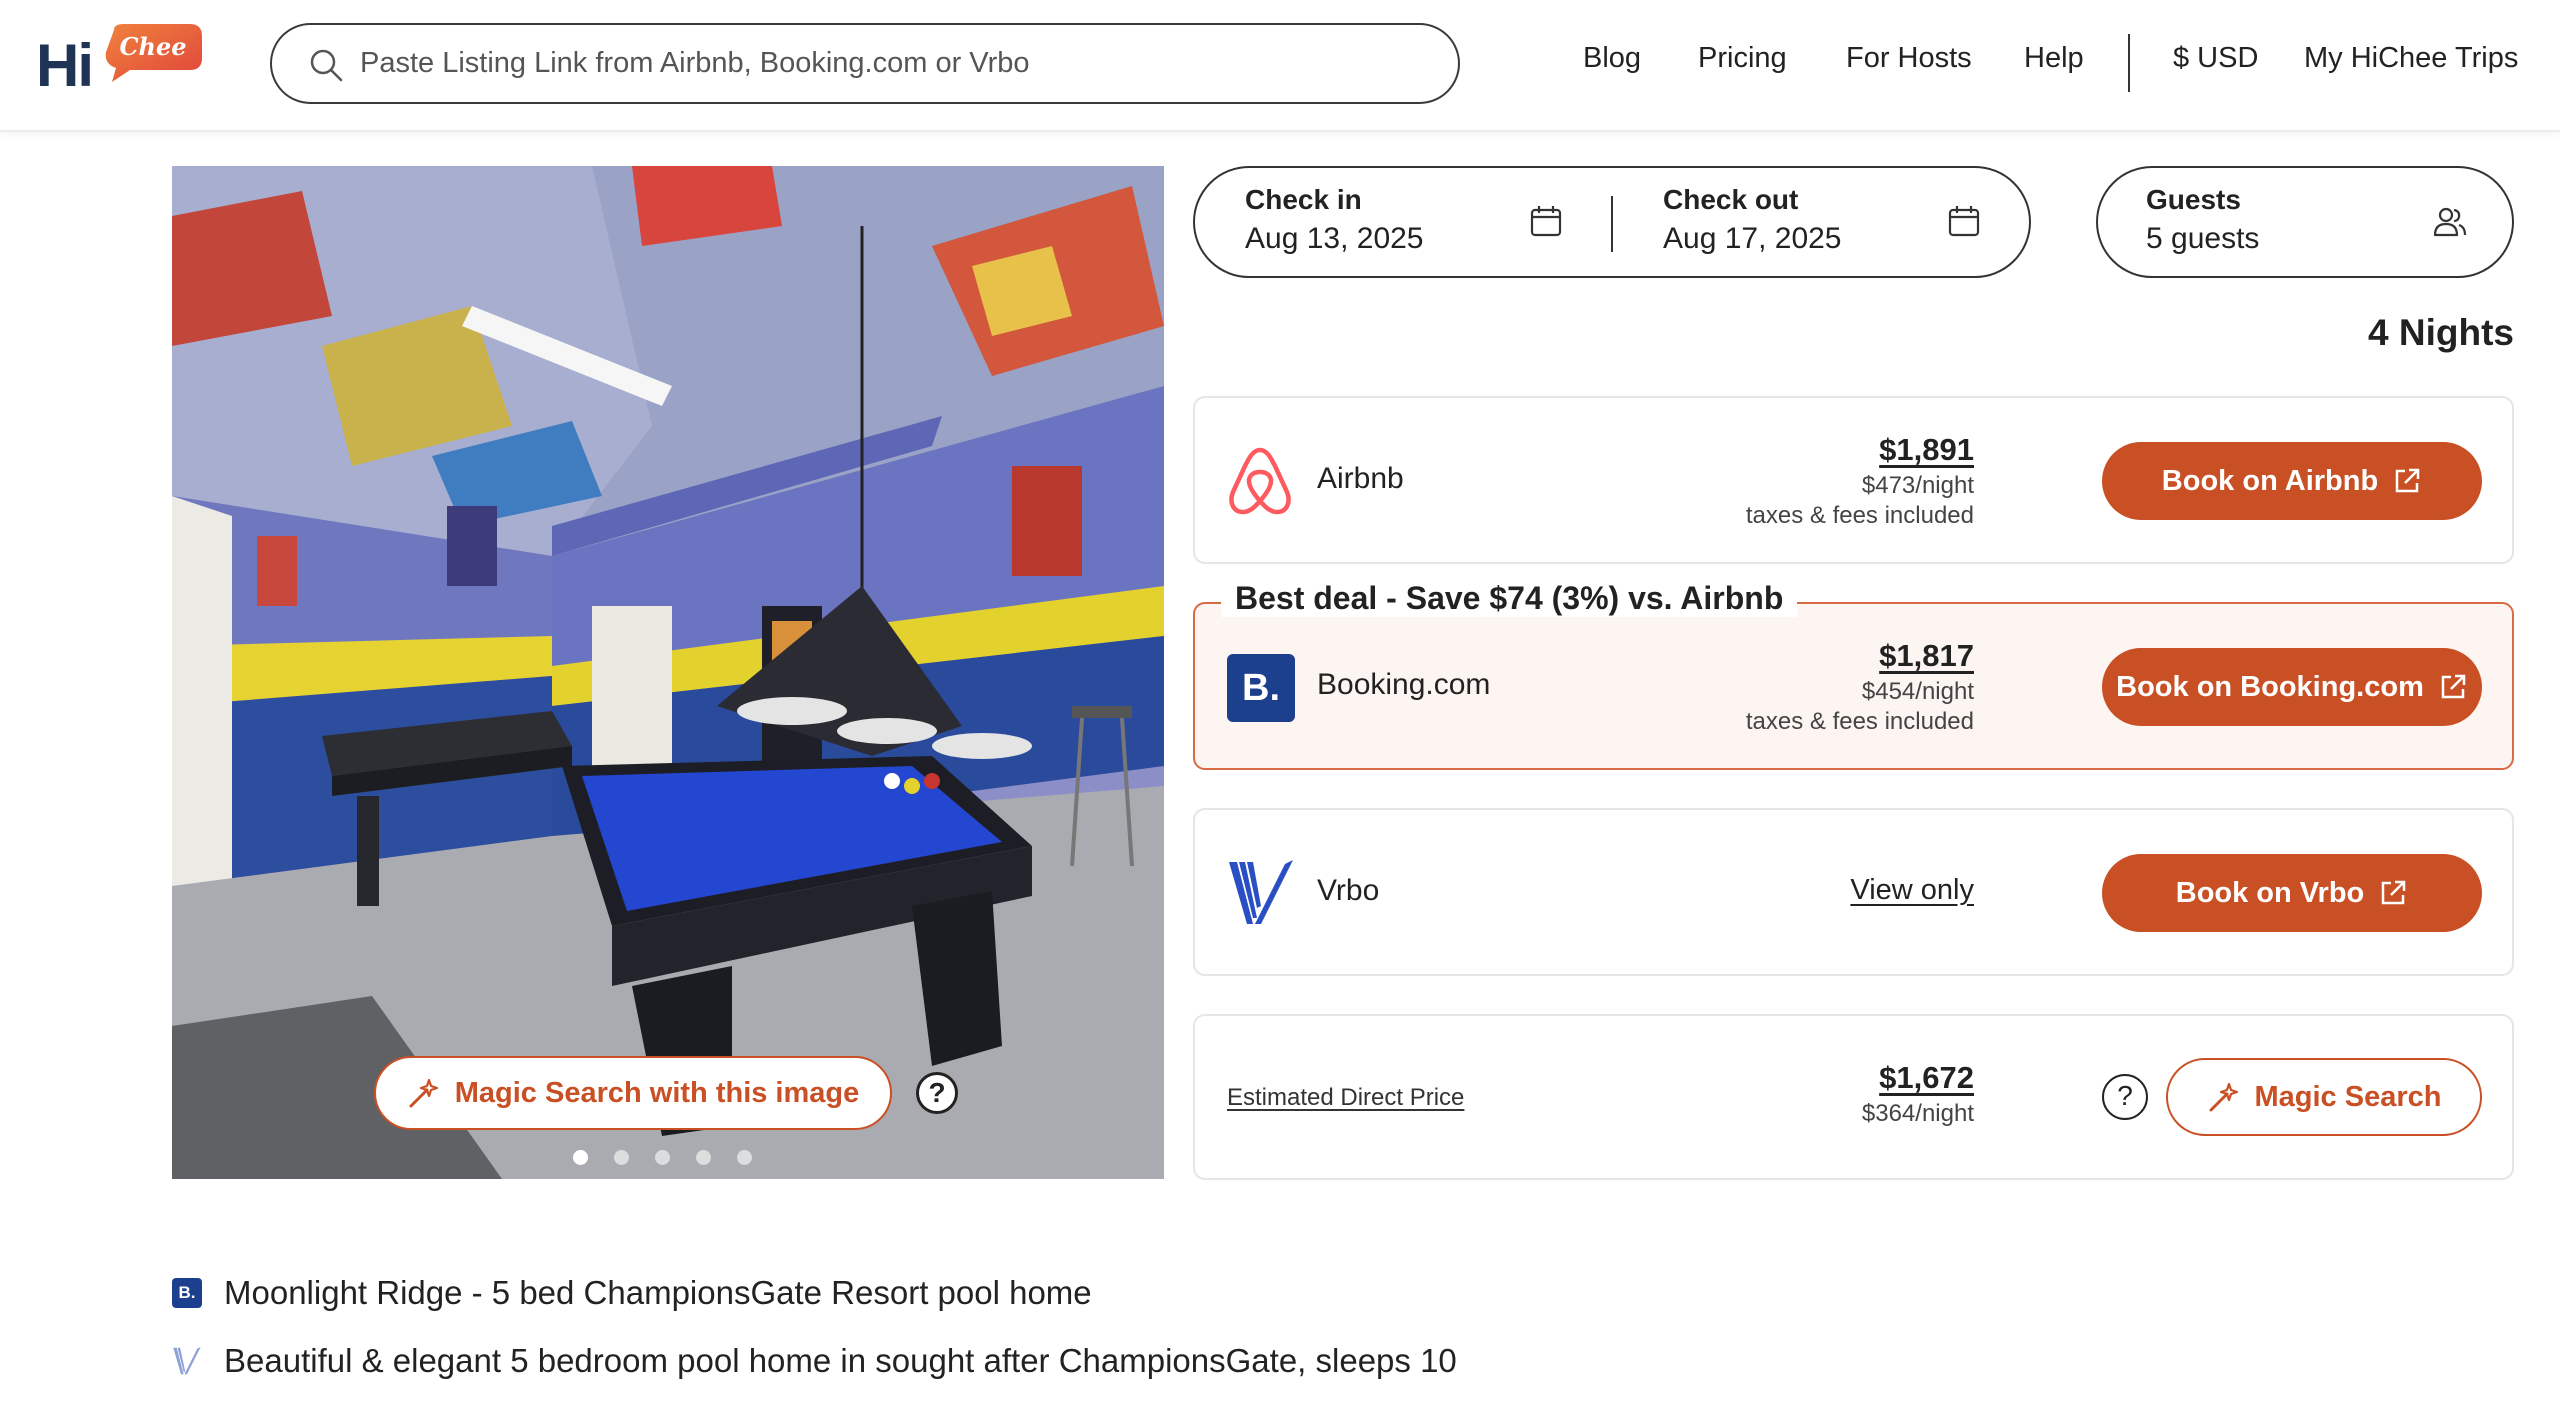 The image size is (2560, 1419). I want to click on guests-label: Guests, so click(2193, 199).